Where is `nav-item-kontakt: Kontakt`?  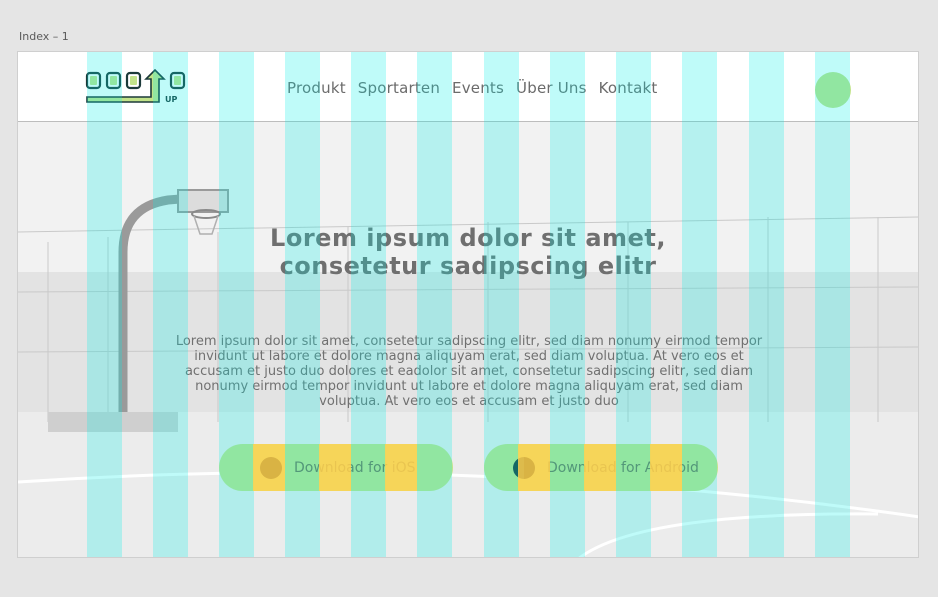 nav-item-kontakt: Kontakt is located at coordinates (628, 88).